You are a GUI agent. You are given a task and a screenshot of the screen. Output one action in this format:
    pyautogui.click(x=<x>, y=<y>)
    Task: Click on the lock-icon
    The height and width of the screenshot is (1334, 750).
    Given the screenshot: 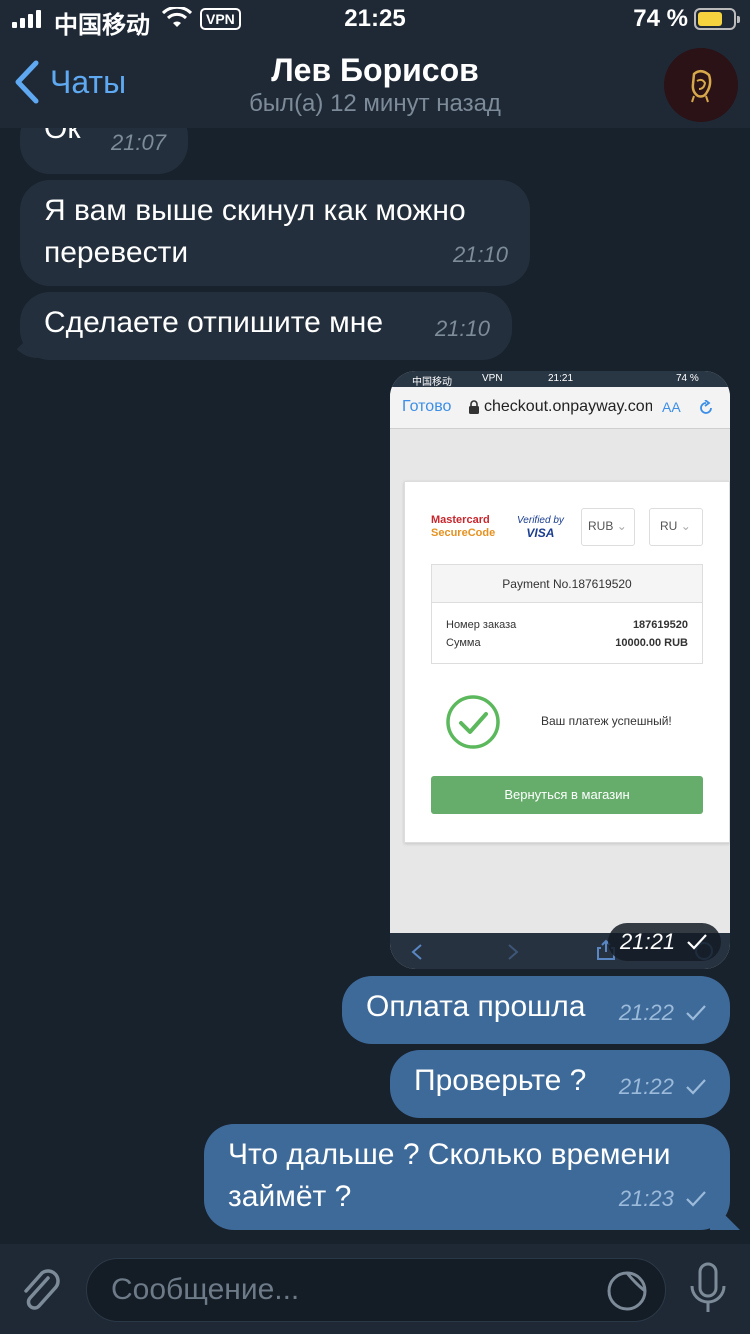 What is the action you would take?
    pyautogui.click(x=474, y=407)
    